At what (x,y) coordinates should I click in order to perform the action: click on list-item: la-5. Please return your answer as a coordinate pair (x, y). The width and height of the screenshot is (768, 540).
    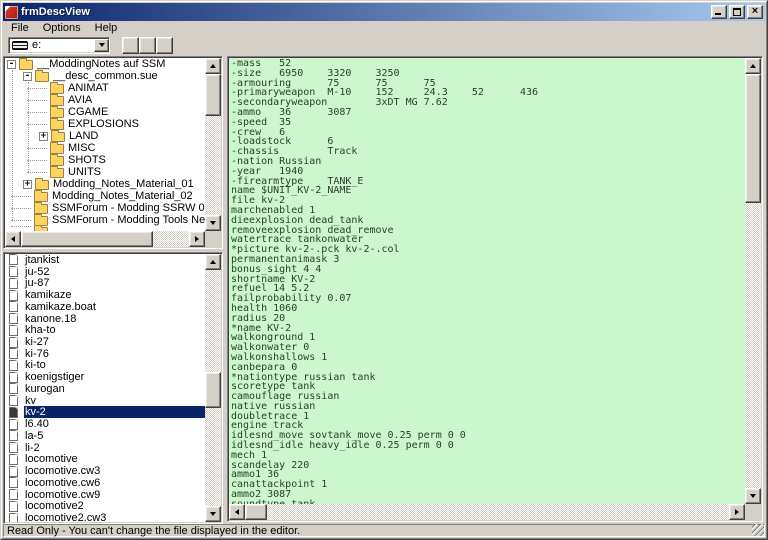
    Looking at the image, I should click on (105, 436).